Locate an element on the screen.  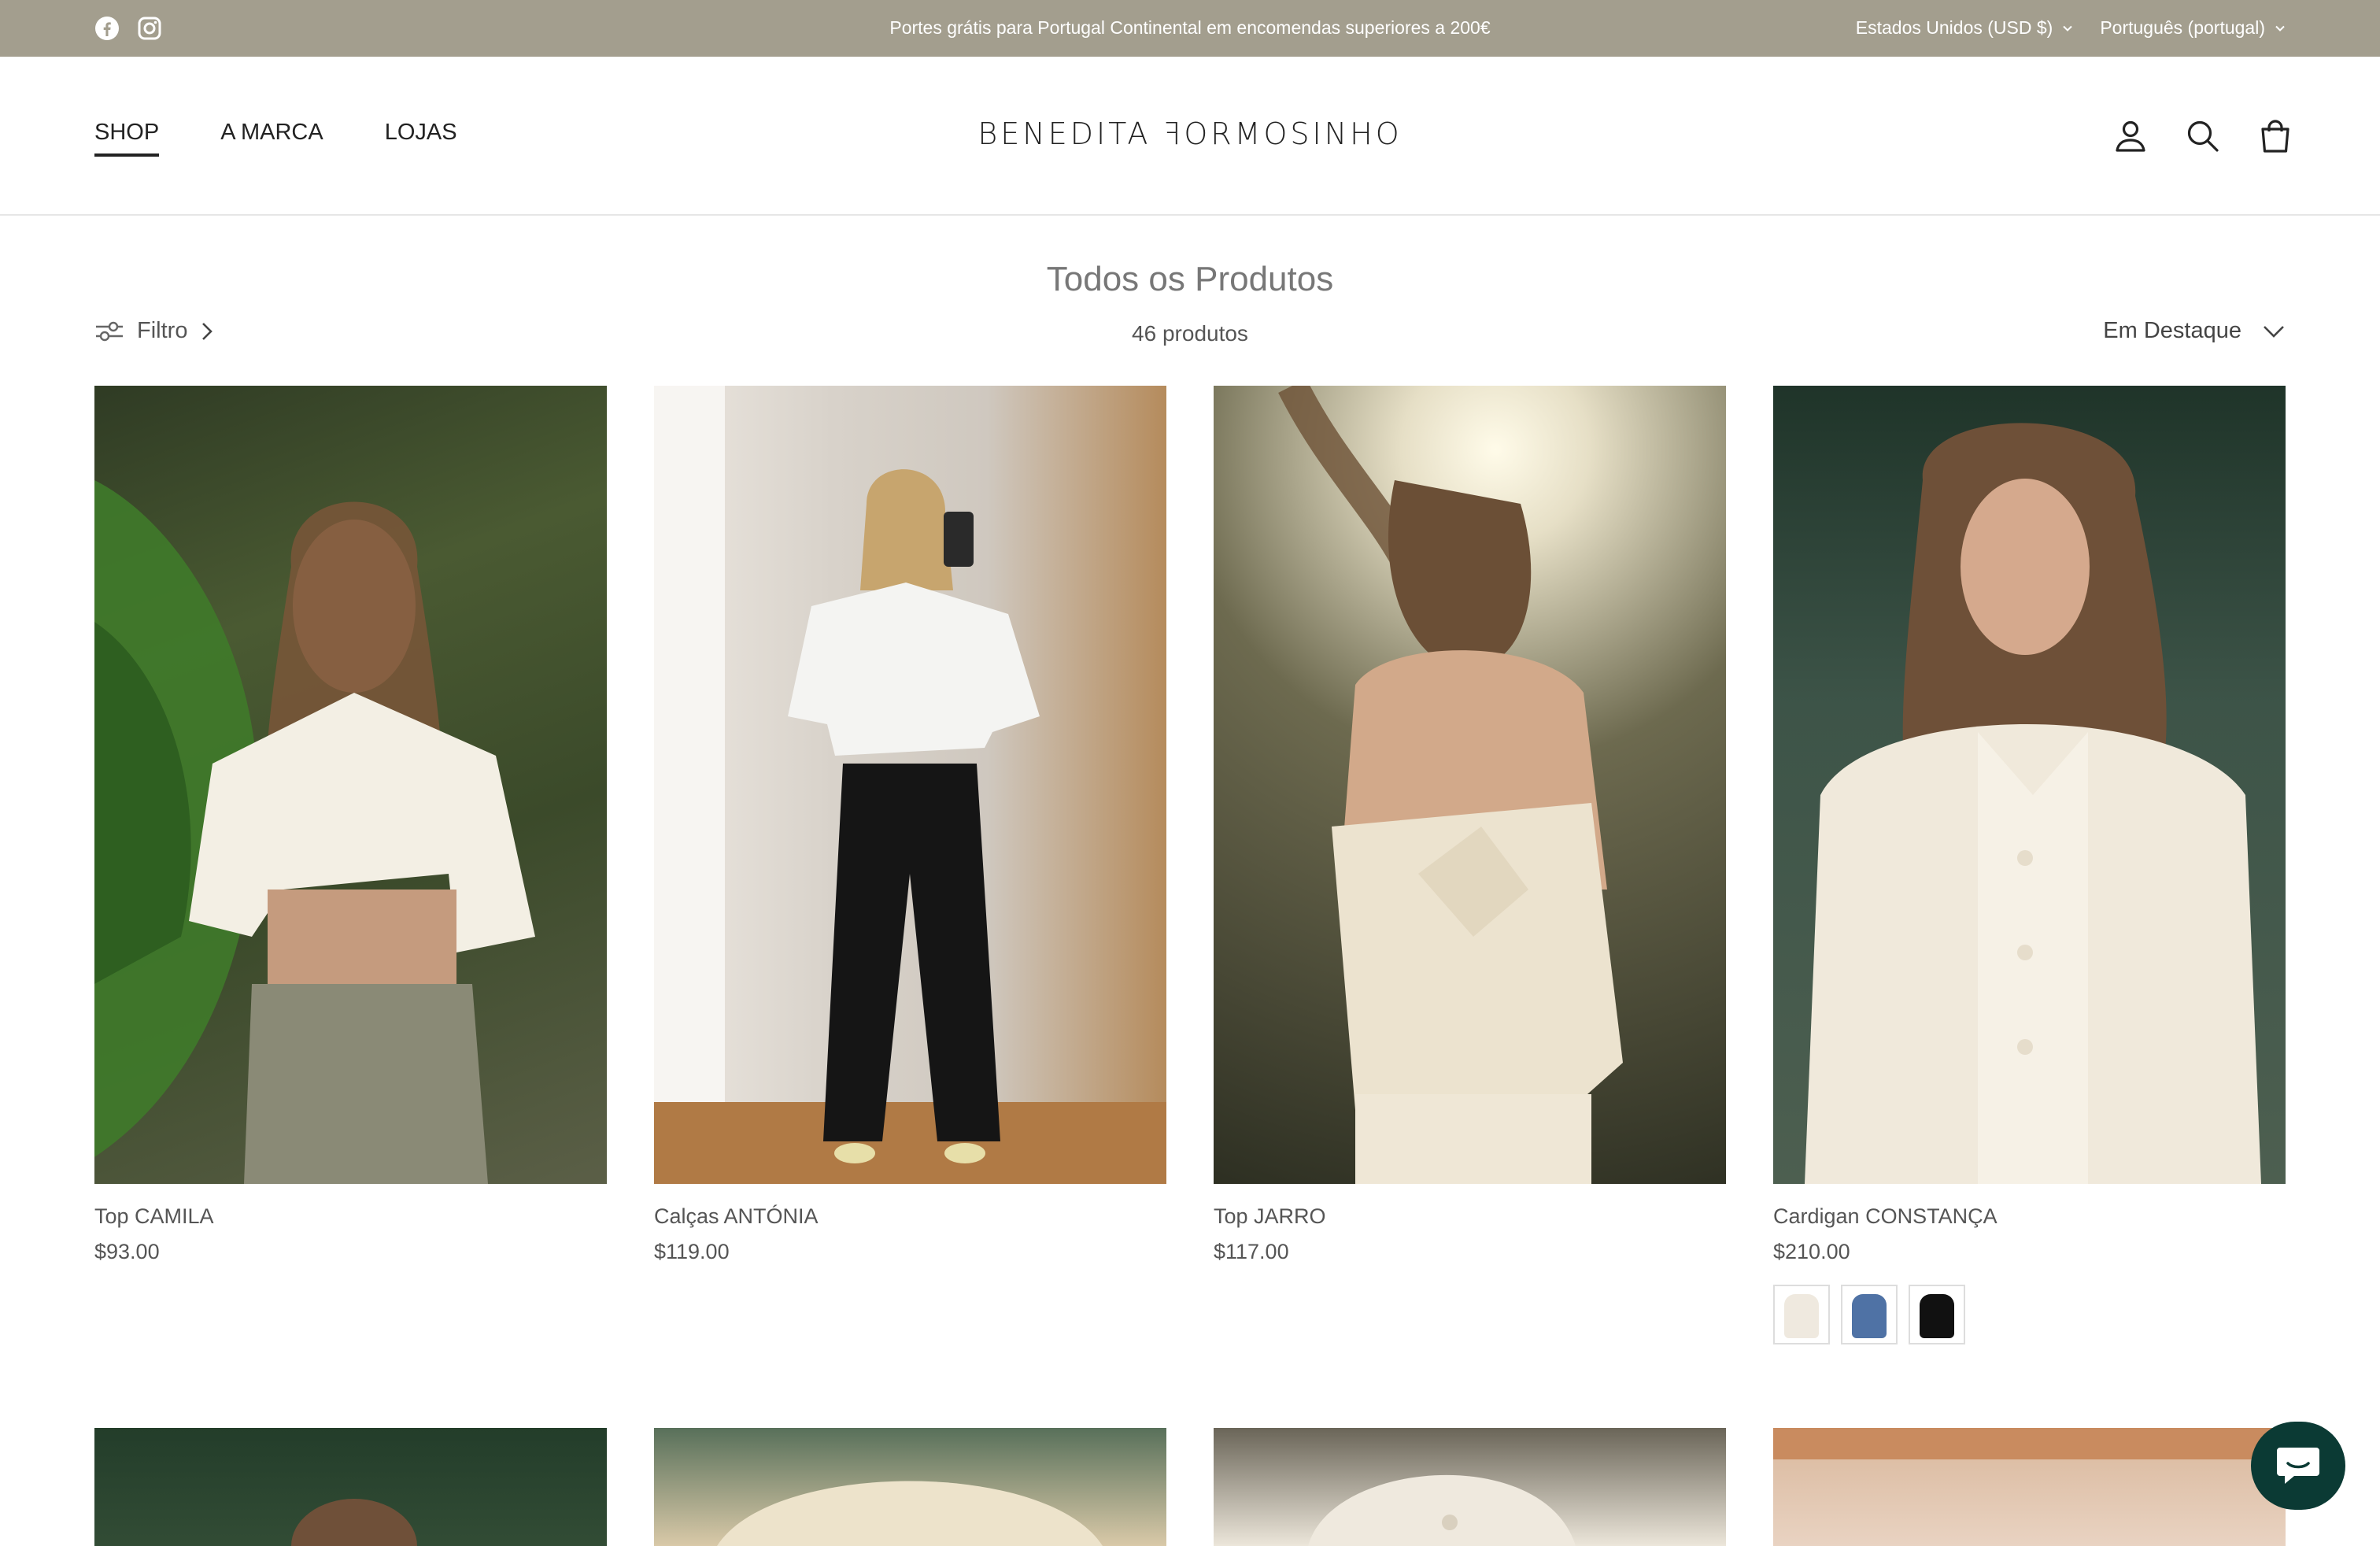
product-price: $93.00 is located at coordinates (127, 1251).